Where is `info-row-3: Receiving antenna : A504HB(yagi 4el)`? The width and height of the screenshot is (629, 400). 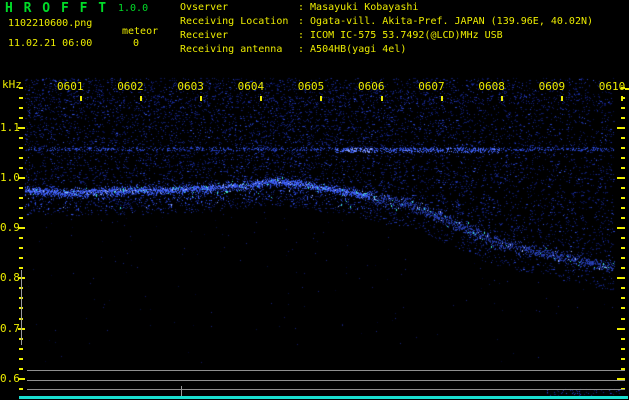
info-row-3: Receiving antenna : A504HB(yagi 4el) is located at coordinates (293, 49).